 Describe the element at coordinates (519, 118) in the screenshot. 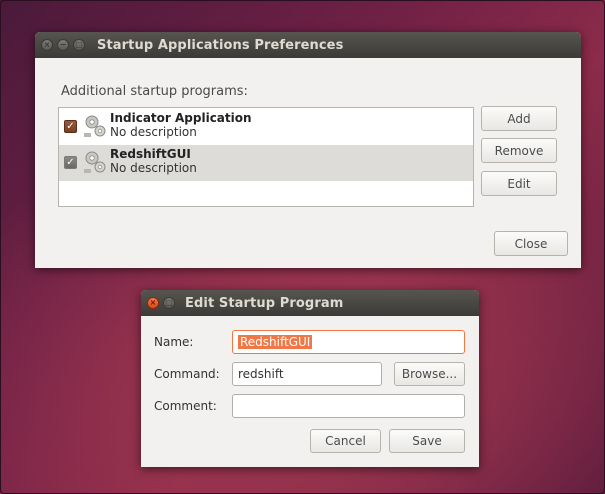

I see `add-button: Add` at that location.